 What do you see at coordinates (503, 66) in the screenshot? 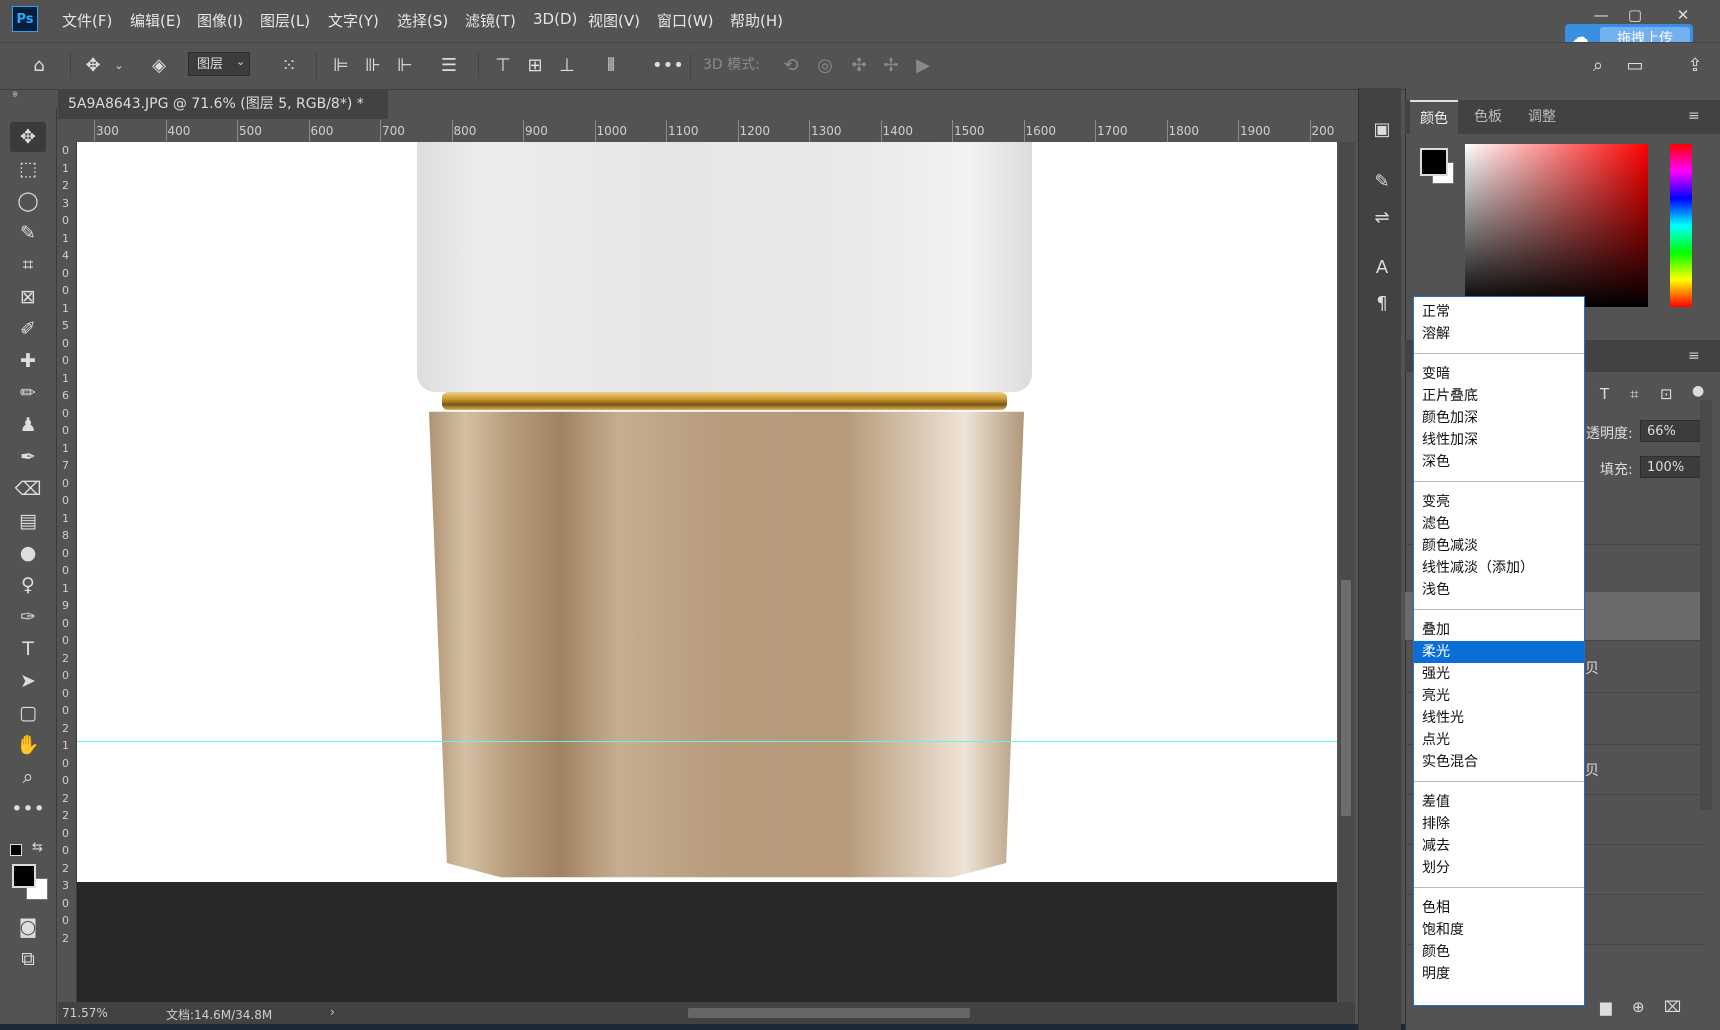
I see `align-top-icon: ⊤` at bounding box center [503, 66].